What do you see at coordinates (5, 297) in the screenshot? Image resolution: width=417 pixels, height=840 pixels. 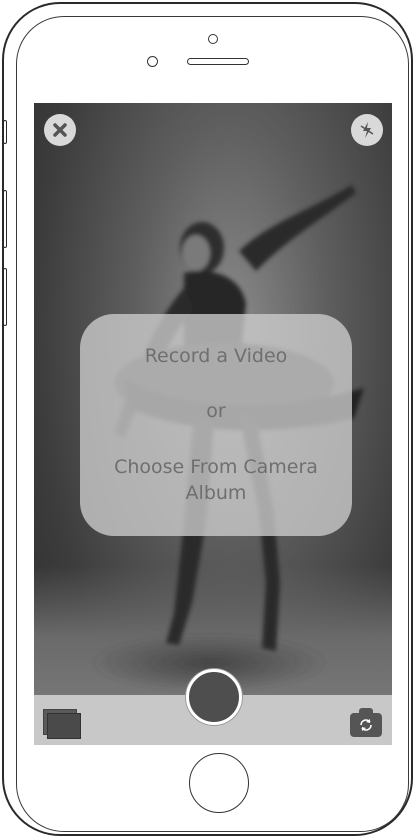 I see `volume-down-button` at bounding box center [5, 297].